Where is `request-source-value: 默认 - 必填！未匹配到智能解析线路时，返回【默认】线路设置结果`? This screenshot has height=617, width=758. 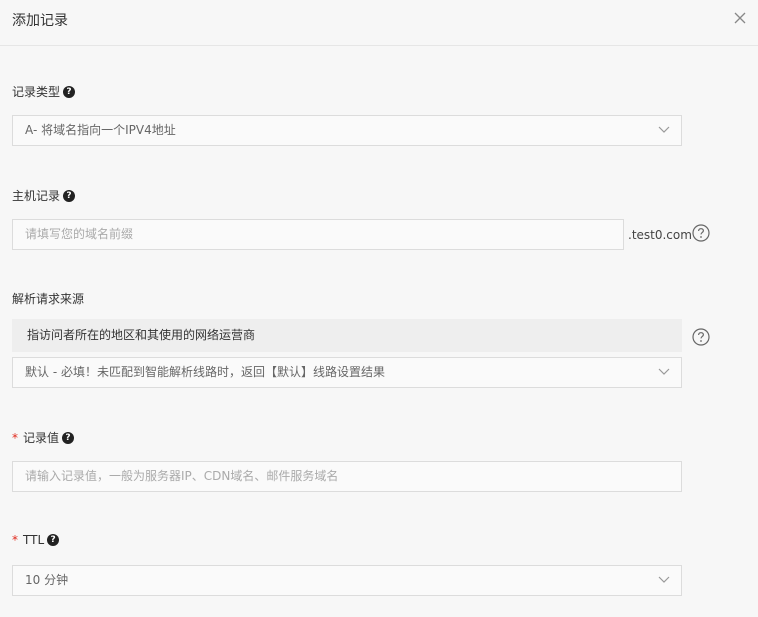
request-source-value: 默认 - 必填！未匹配到智能解析线路时，返回【默认】线路设置结果 is located at coordinates (205, 372).